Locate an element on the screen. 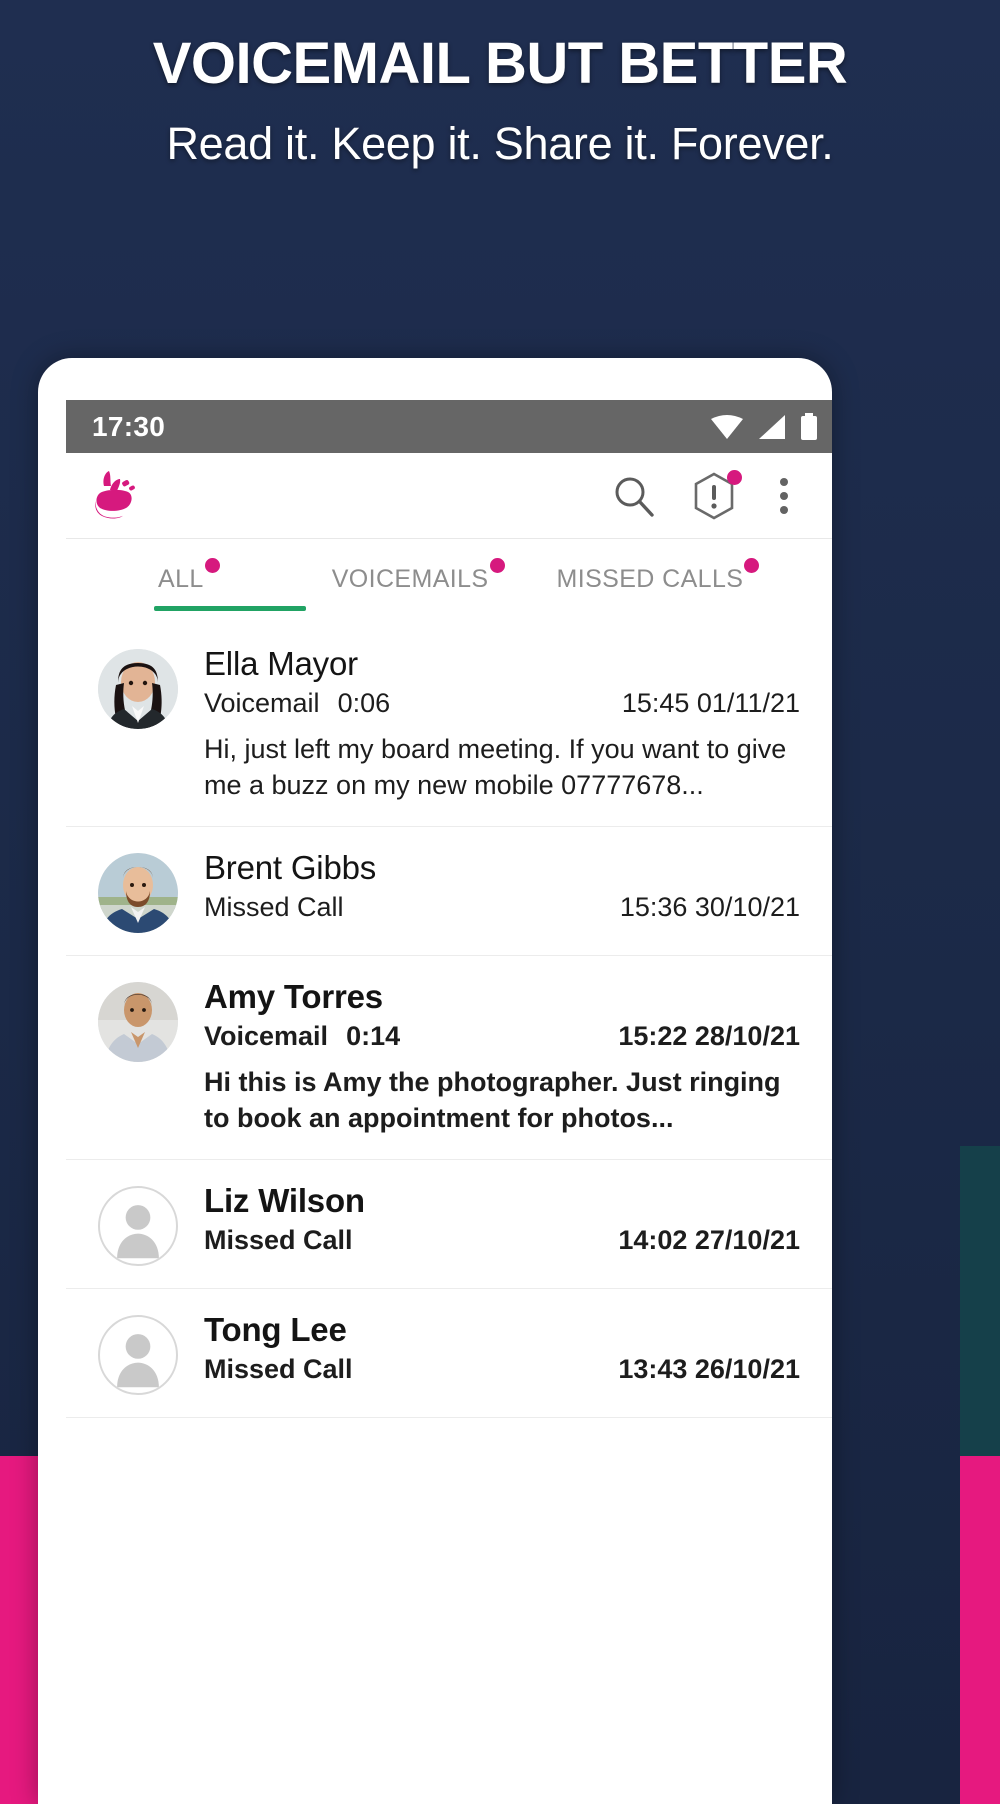  tab-voicemails: VOICEMAILS is located at coordinates (416, 576).